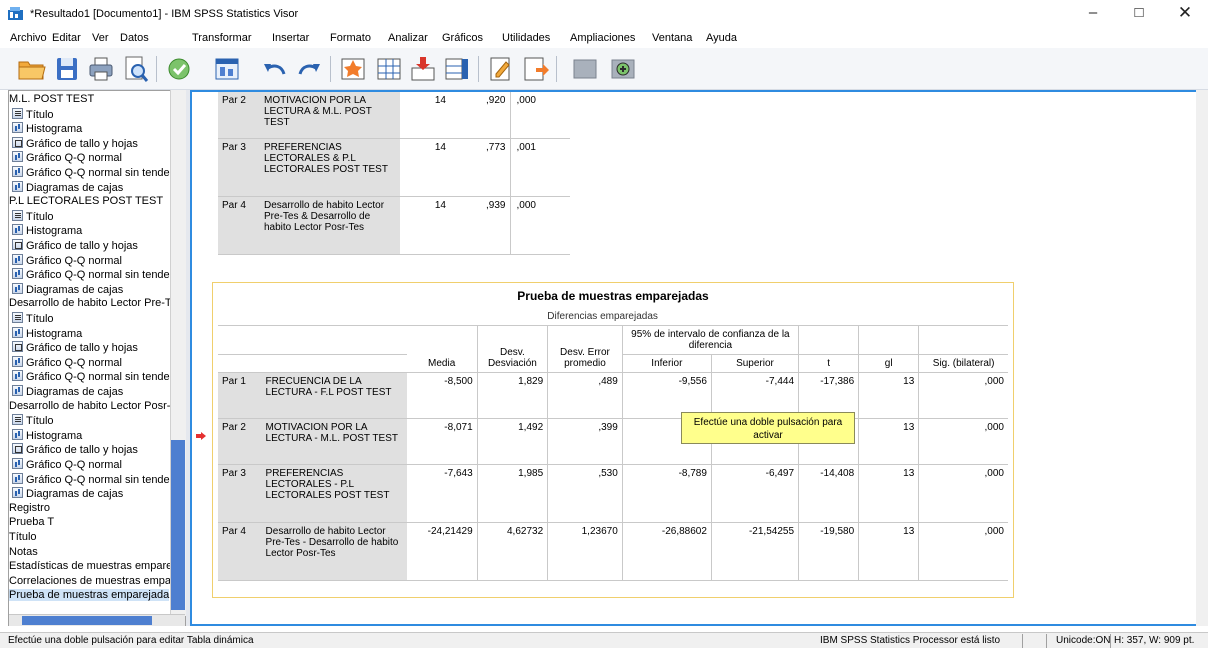 This screenshot has height=648, width=1208. What do you see at coordinates (462, 38) in the screenshot?
I see `menu-graficos: Gráficos` at bounding box center [462, 38].